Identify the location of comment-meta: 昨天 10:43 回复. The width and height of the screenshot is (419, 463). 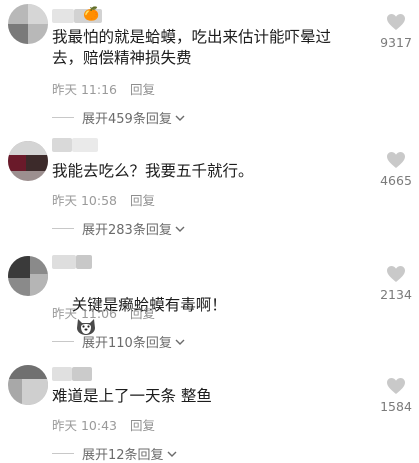
(103, 424).